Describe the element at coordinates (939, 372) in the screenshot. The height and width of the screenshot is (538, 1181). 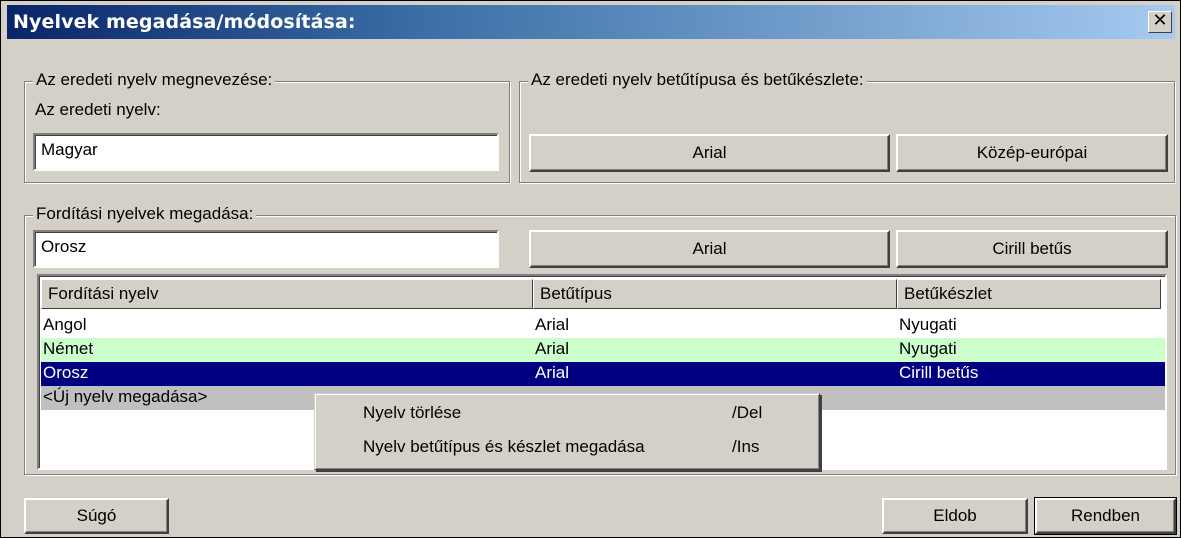
I see `row-charset: Cirill betűs` at that location.